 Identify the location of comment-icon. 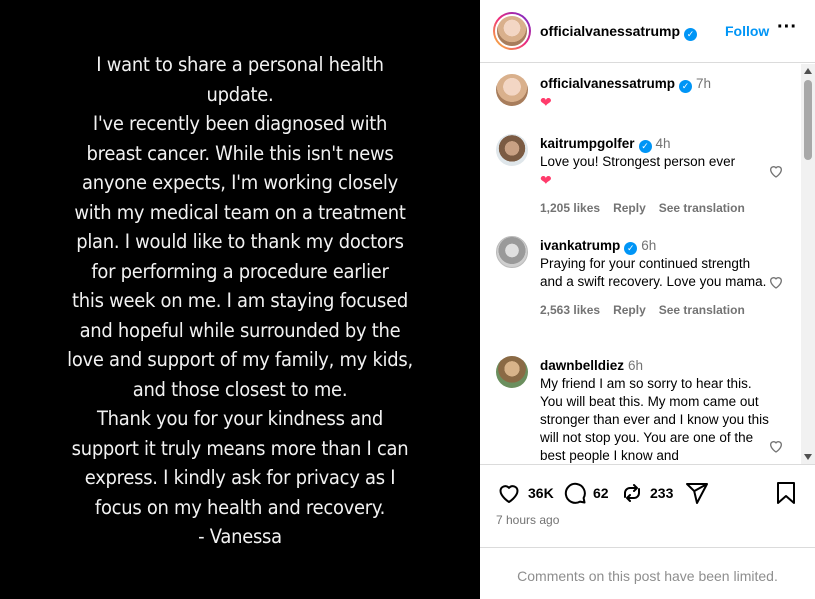
(575, 493).